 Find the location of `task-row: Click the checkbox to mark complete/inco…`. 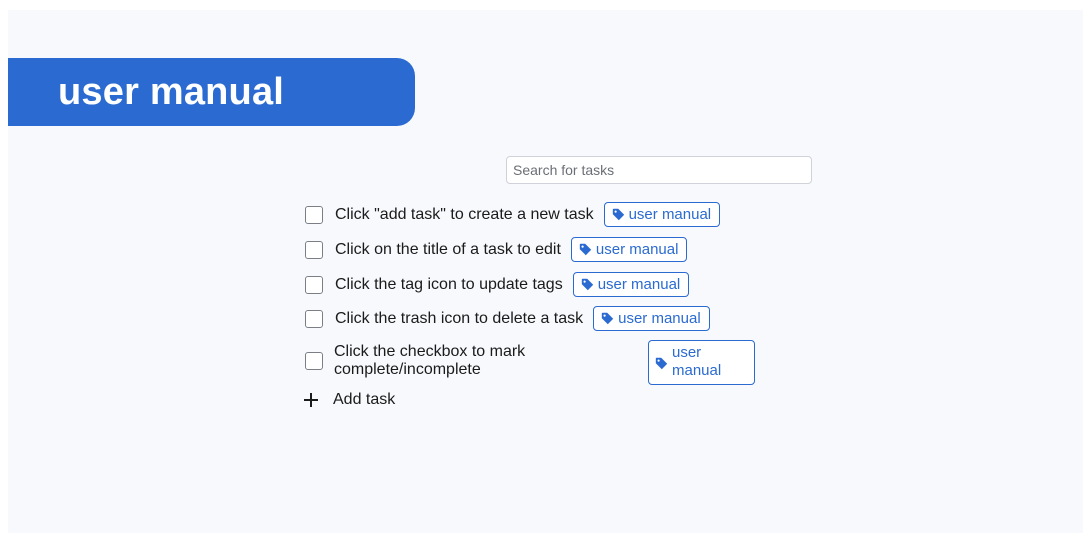

task-row: Click the checkbox to mark complete/inco… is located at coordinates (535, 362).